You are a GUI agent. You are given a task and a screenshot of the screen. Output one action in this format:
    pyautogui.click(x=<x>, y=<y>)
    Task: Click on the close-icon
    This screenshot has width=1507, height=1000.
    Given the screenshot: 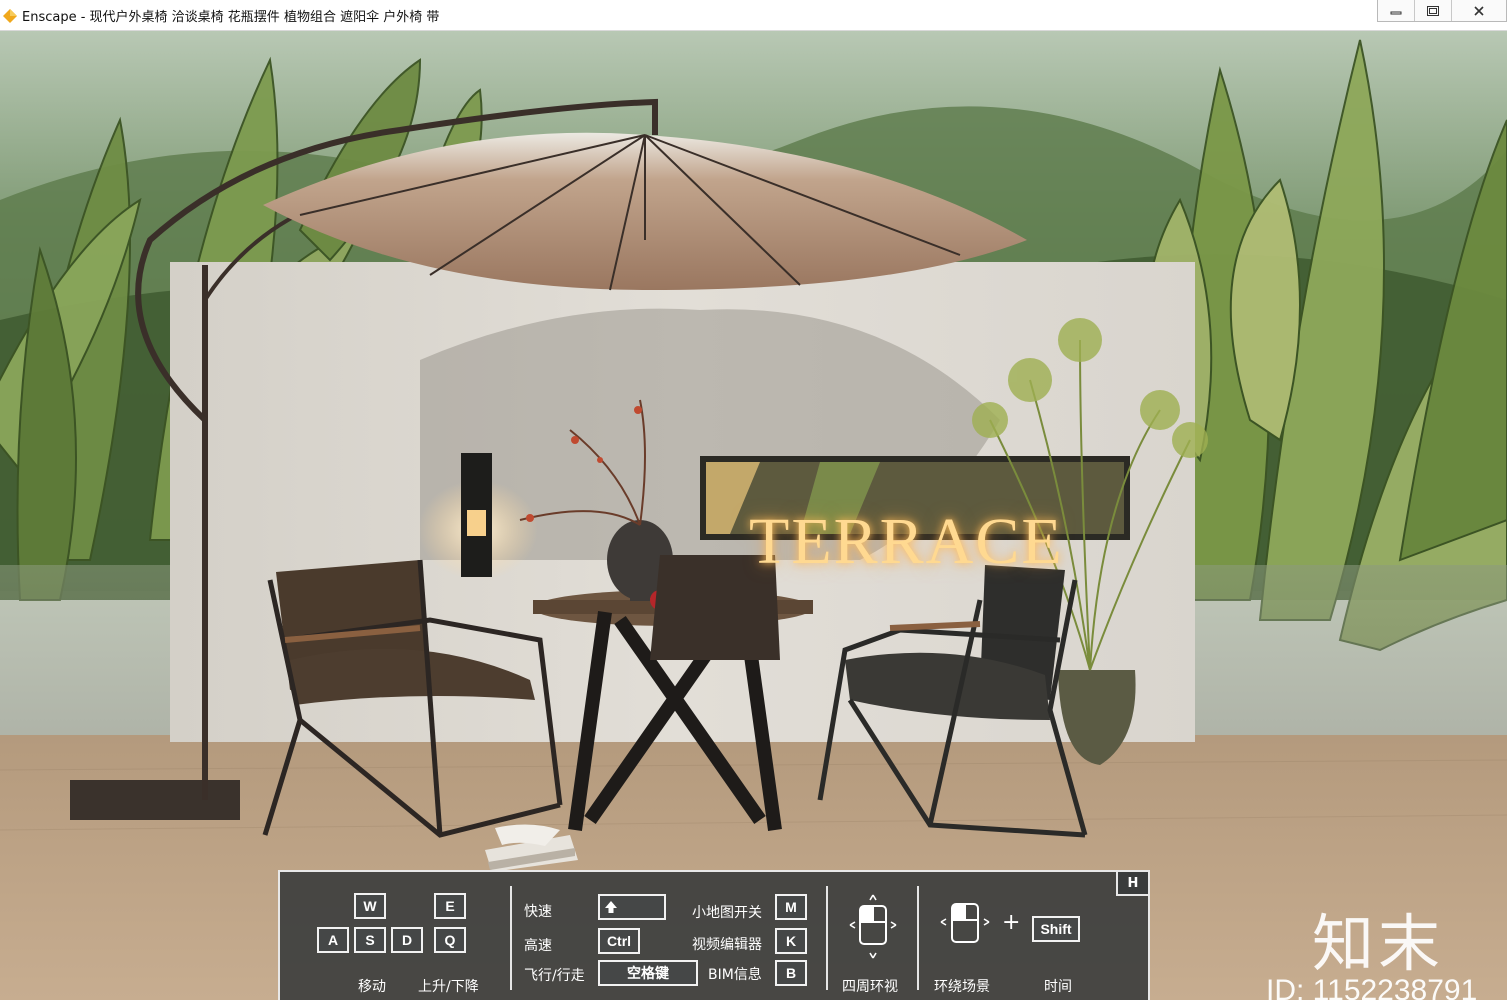 What is the action you would take?
    pyautogui.click(x=1479, y=10)
    